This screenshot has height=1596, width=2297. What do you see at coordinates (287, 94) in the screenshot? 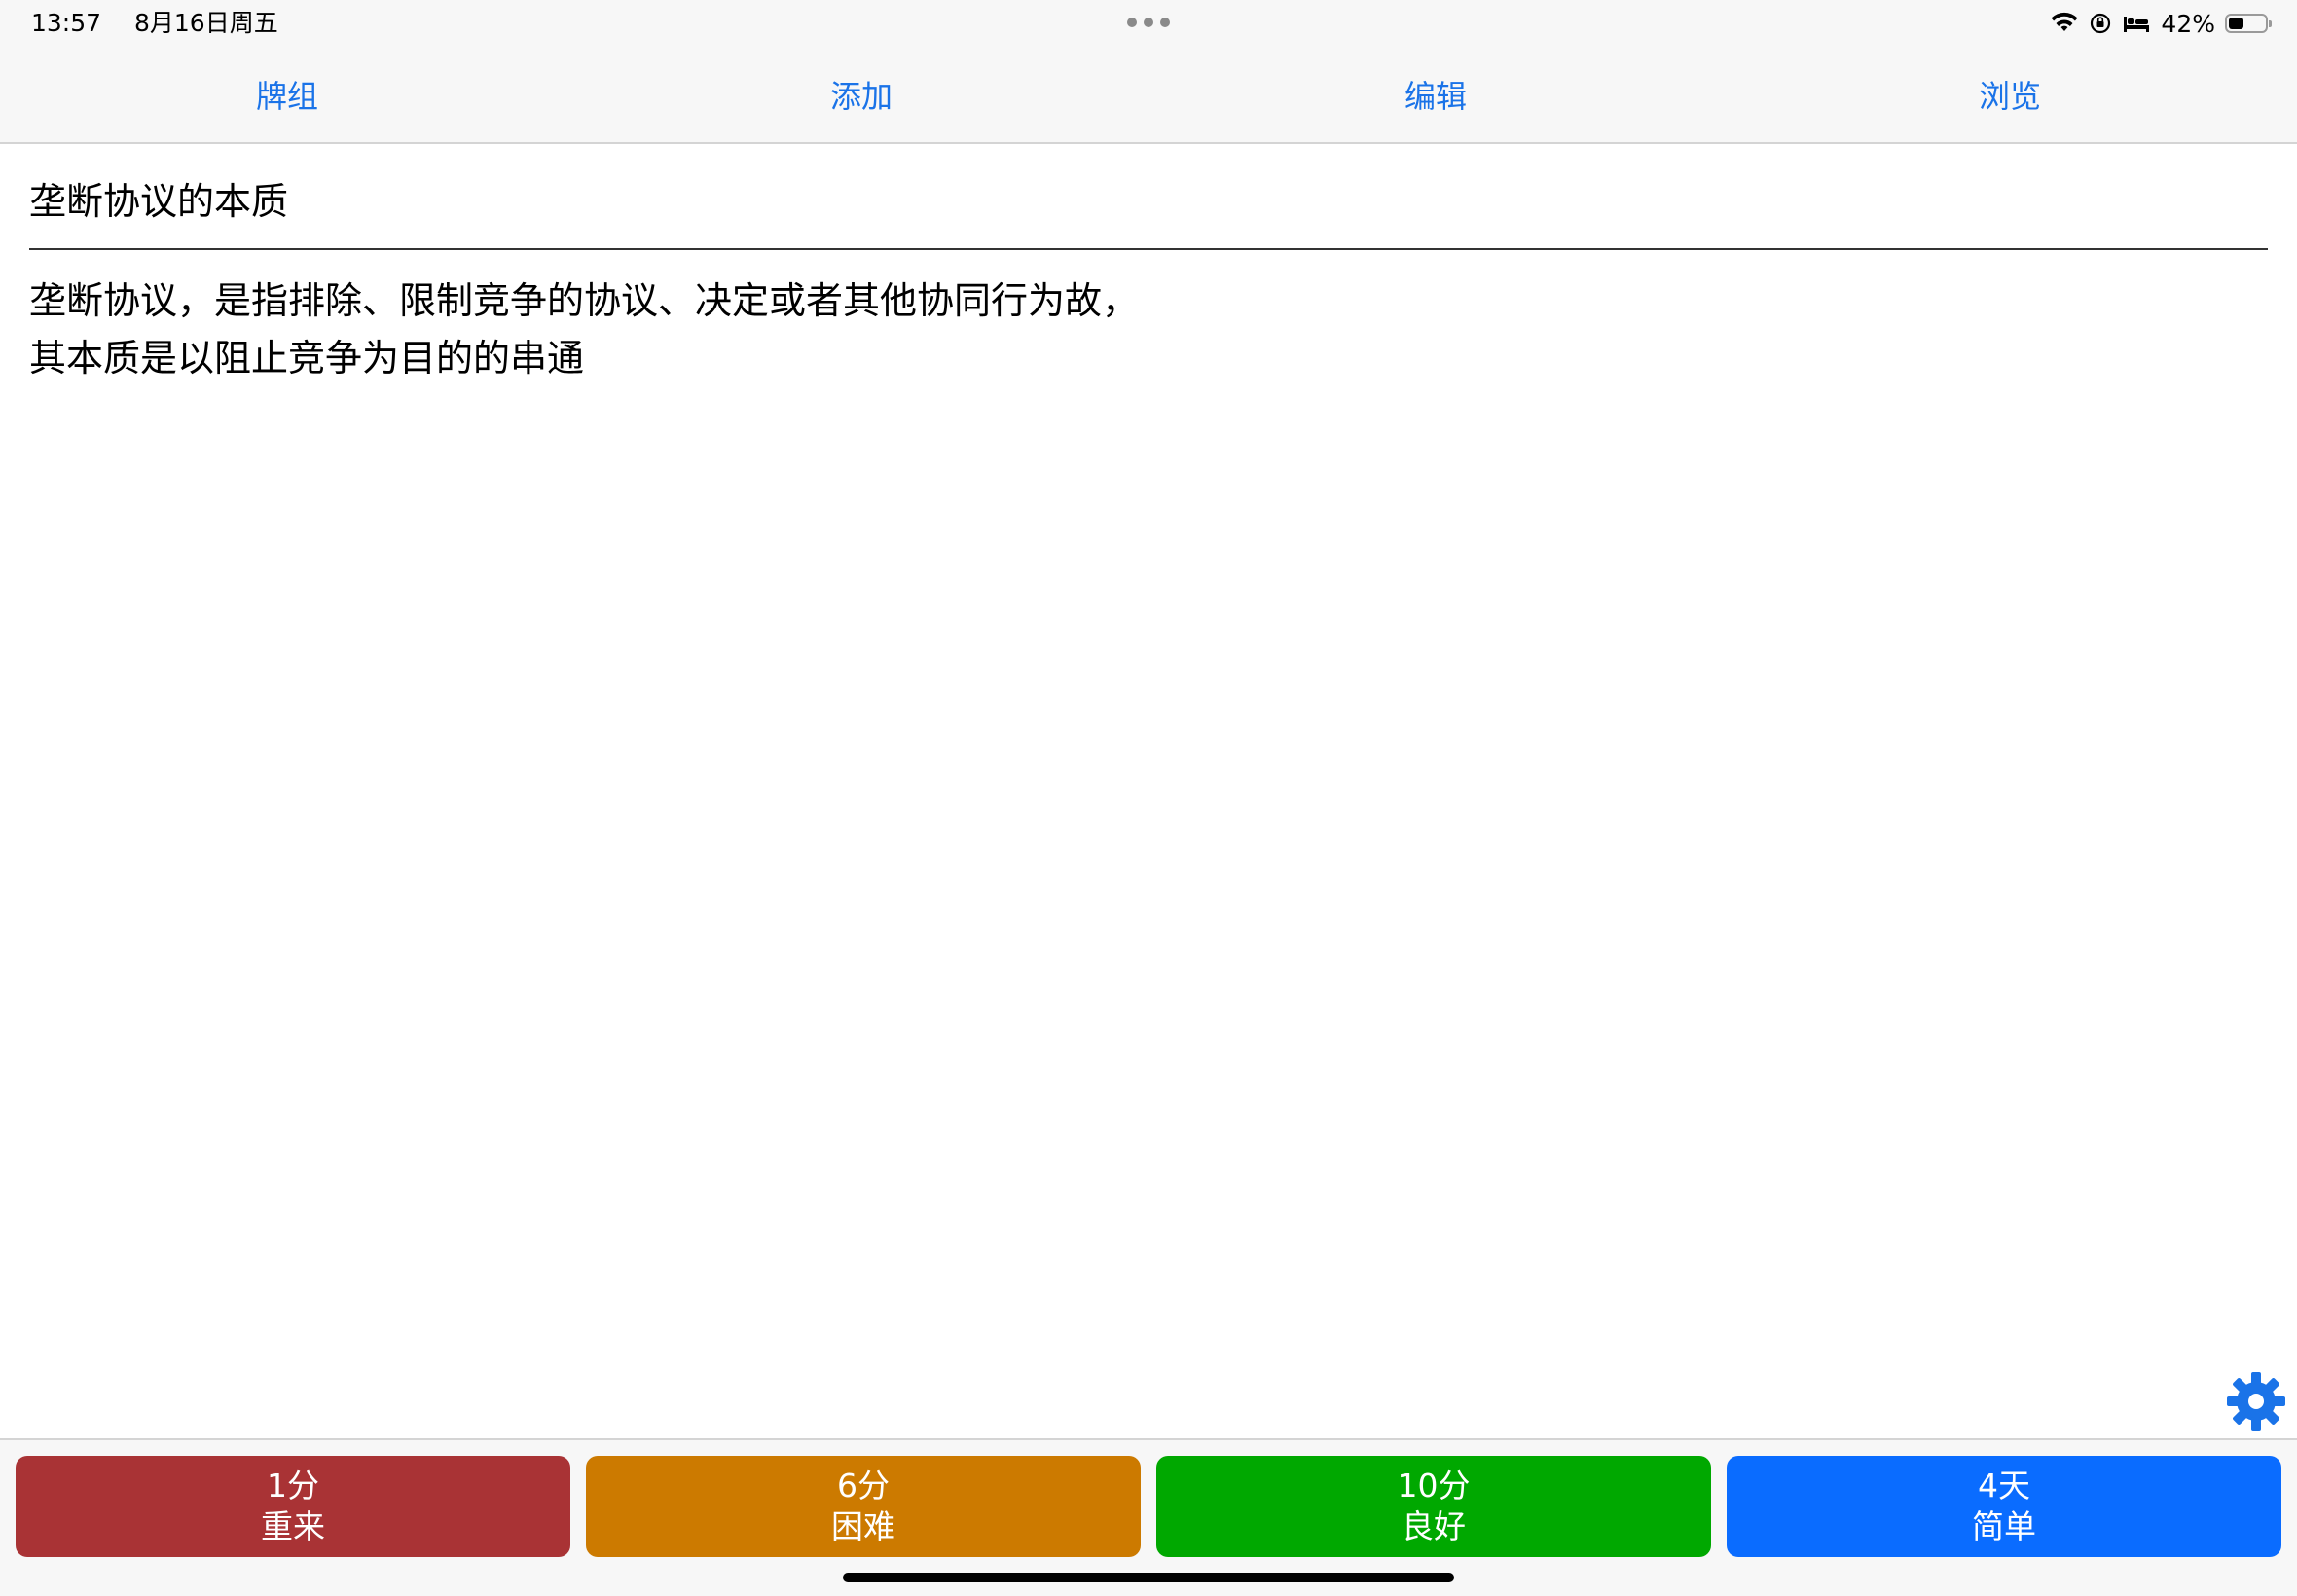
I see `nav-decks-button: 牌组` at bounding box center [287, 94].